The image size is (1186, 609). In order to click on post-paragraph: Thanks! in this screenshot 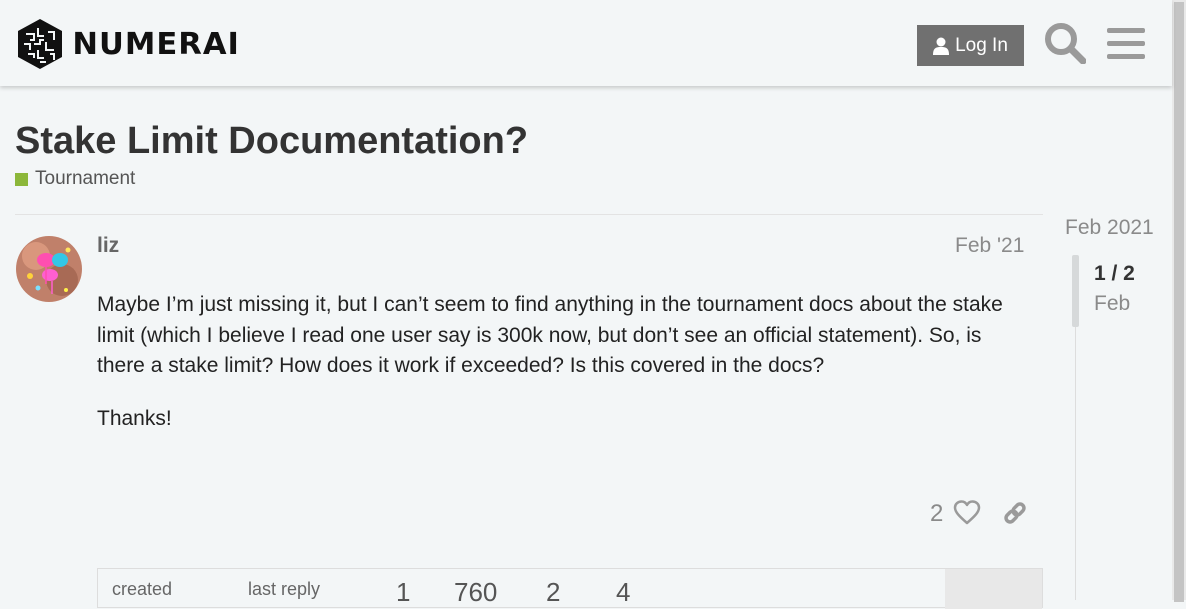, I will do `click(134, 418)`.